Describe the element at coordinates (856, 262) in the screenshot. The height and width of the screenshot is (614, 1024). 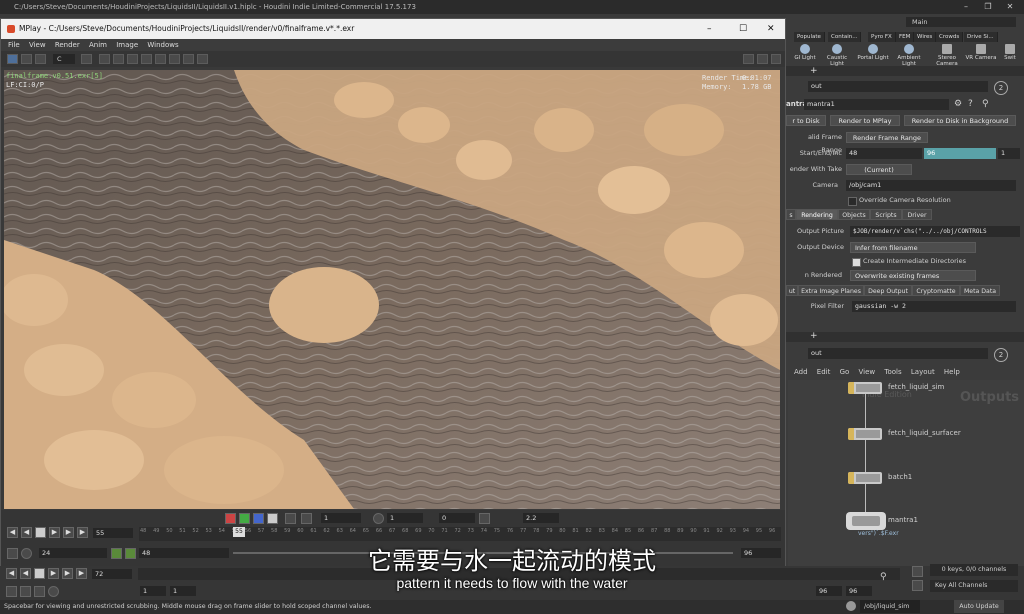
I see `create-dirs-checkbox` at that location.